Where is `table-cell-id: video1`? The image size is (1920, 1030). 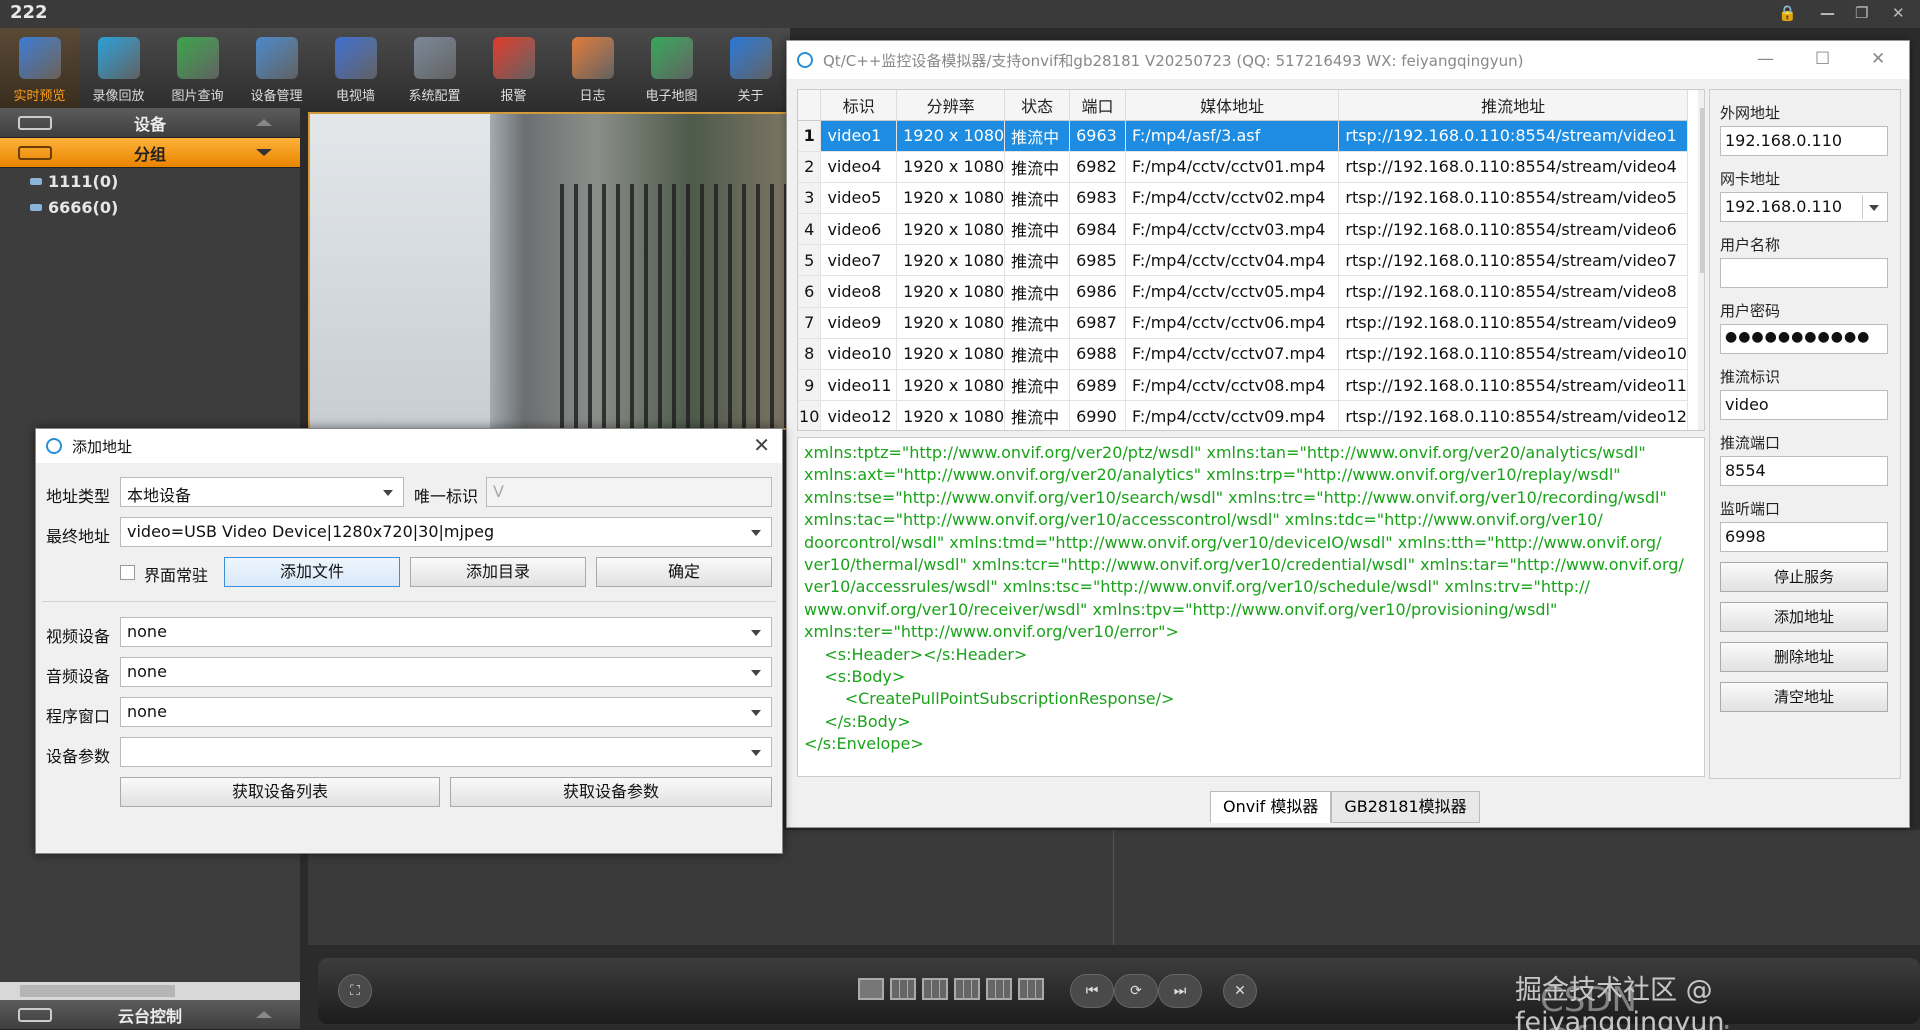 table-cell-id: video1 is located at coordinates (859, 136).